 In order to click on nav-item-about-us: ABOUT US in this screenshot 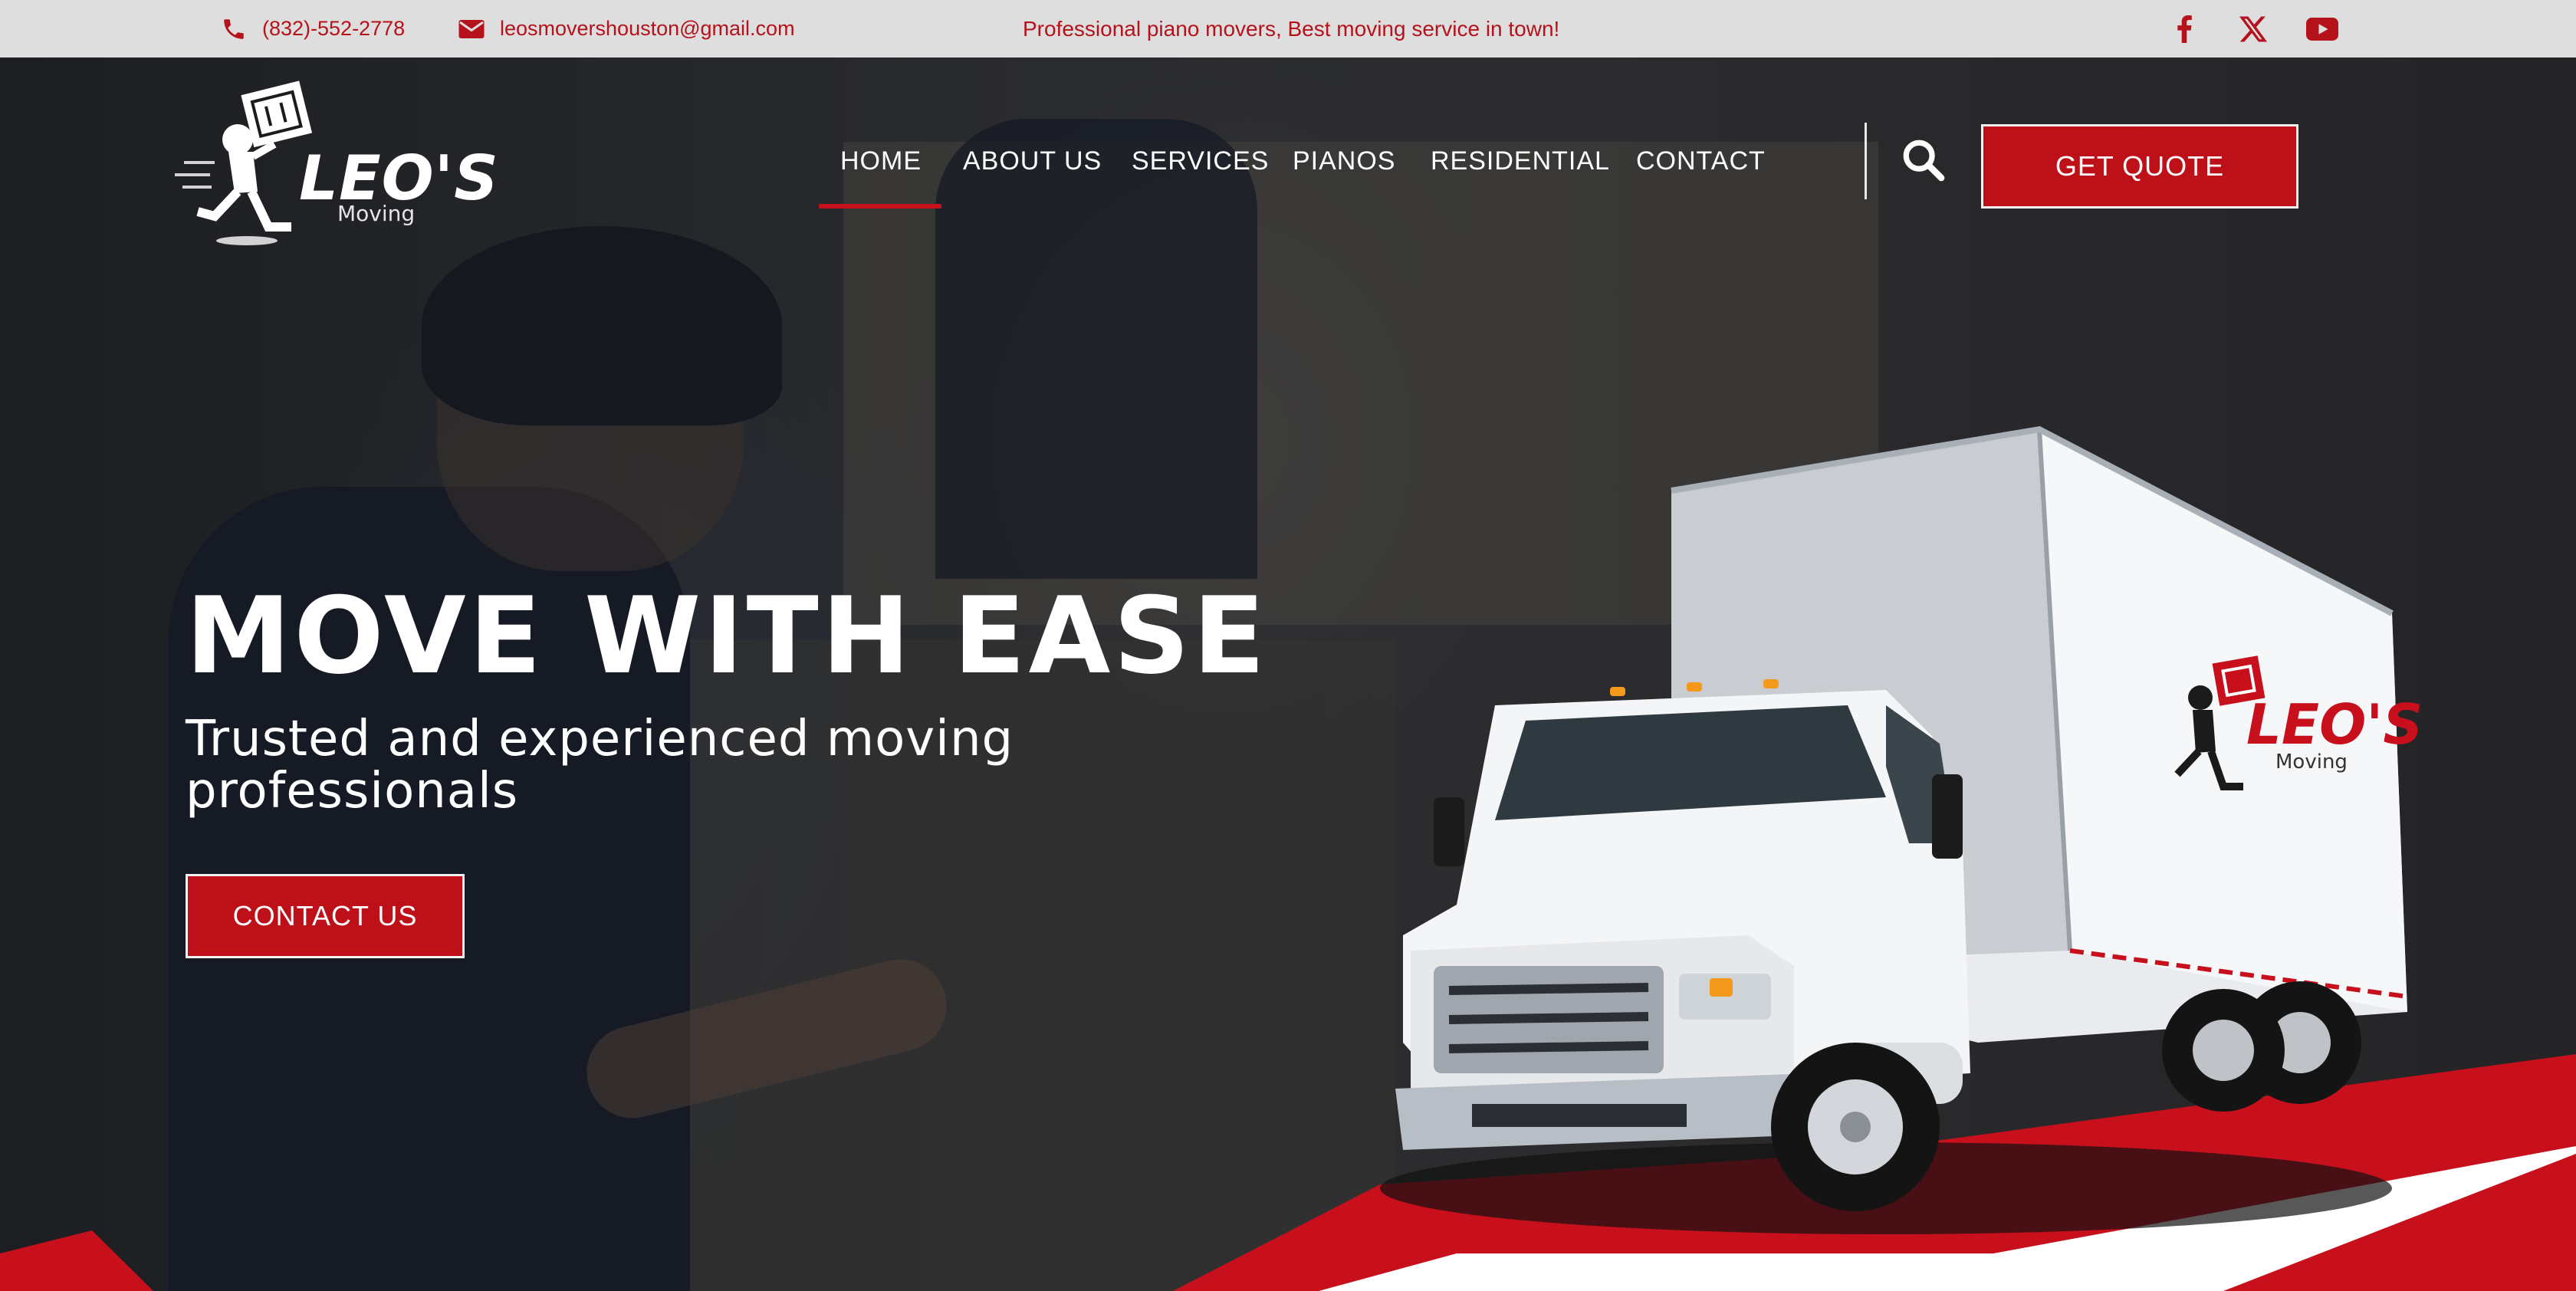, I will do `click(1033, 161)`.